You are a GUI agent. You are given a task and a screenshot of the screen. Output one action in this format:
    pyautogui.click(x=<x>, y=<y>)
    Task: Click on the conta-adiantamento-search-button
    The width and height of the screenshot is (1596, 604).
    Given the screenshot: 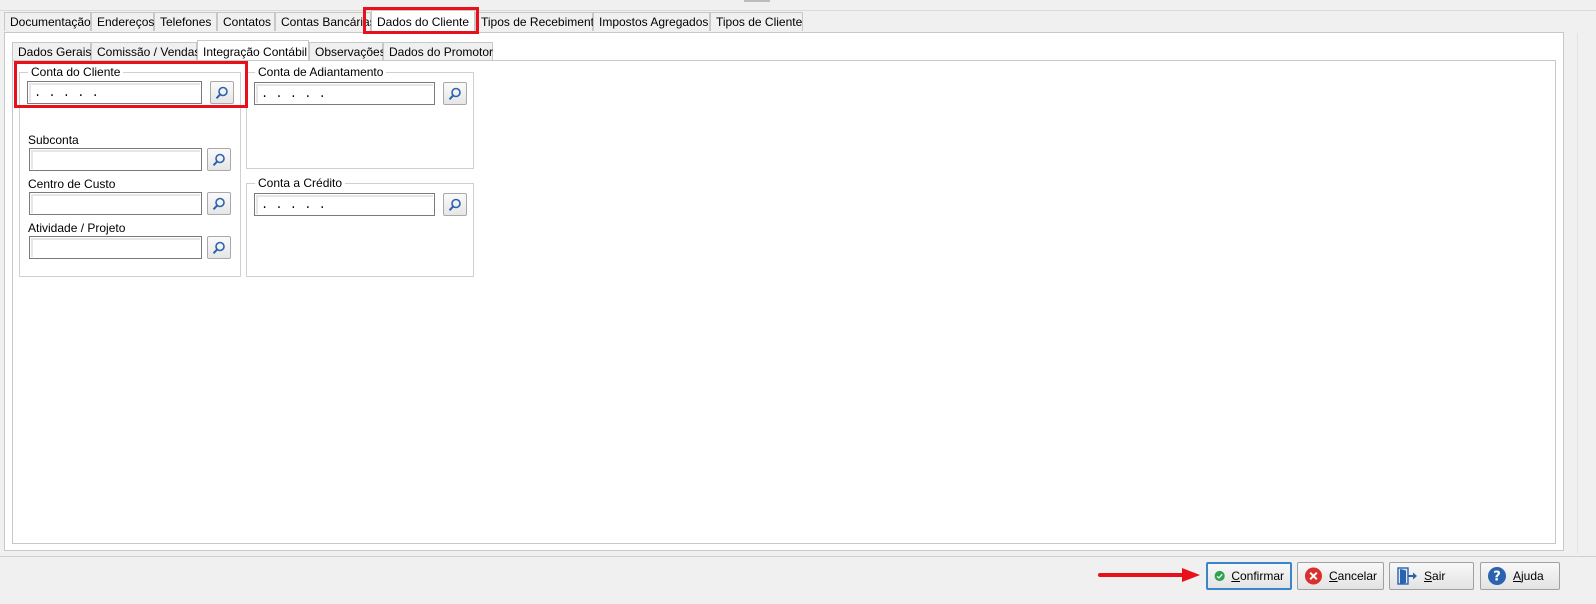 What is the action you would take?
    pyautogui.click(x=455, y=93)
    